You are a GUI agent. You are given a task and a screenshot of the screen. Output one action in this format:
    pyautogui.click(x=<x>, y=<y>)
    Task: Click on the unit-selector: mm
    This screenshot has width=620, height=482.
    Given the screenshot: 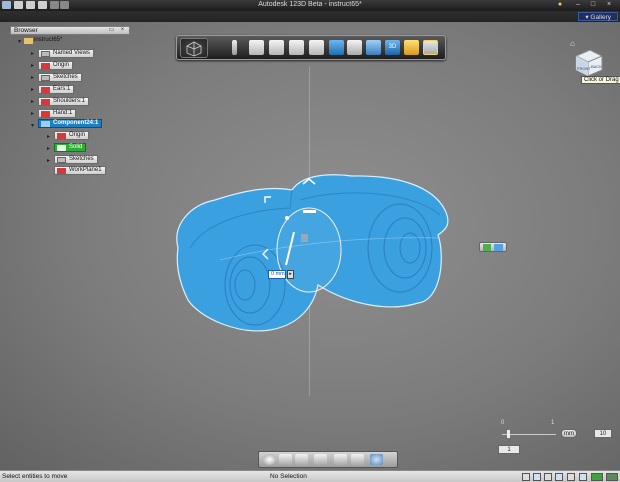 What is the action you would take?
    pyautogui.click(x=569, y=433)
    